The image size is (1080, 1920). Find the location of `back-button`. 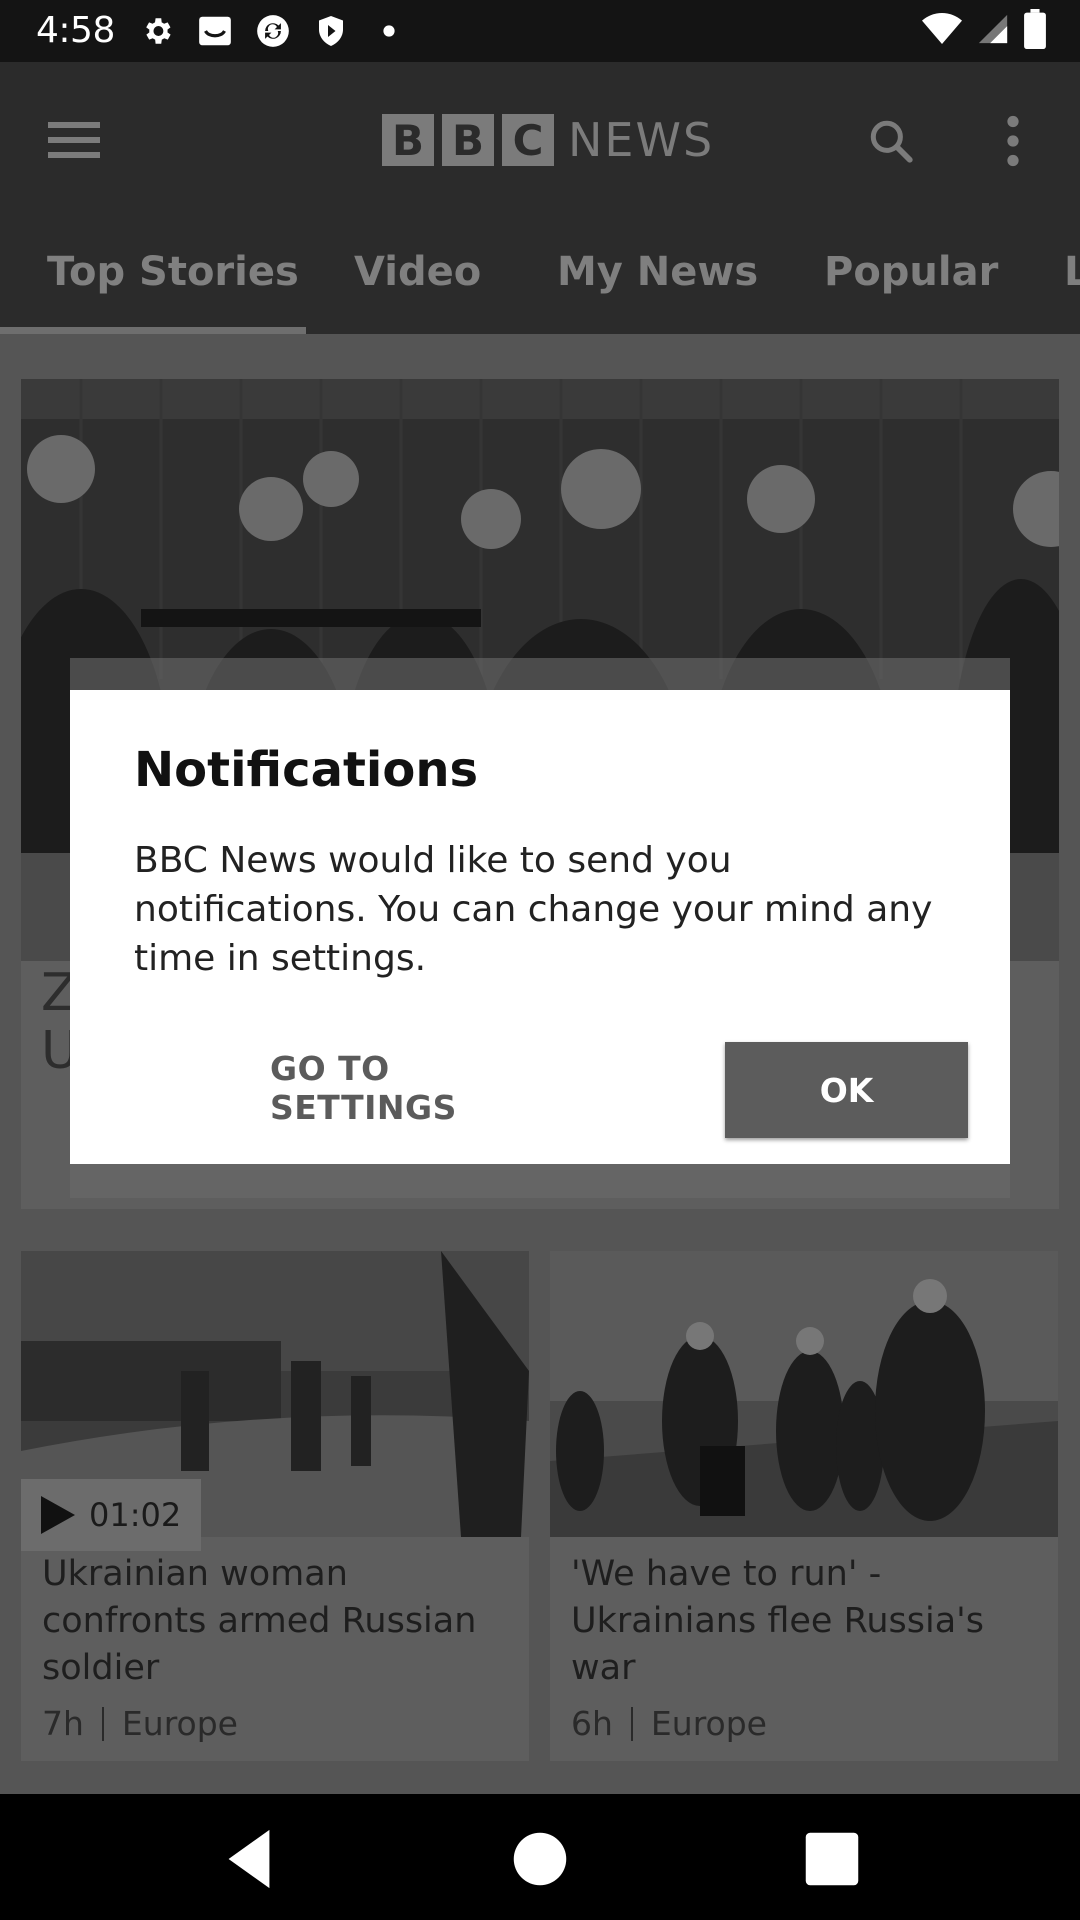

back-button is located at coordinates (249, 1859).